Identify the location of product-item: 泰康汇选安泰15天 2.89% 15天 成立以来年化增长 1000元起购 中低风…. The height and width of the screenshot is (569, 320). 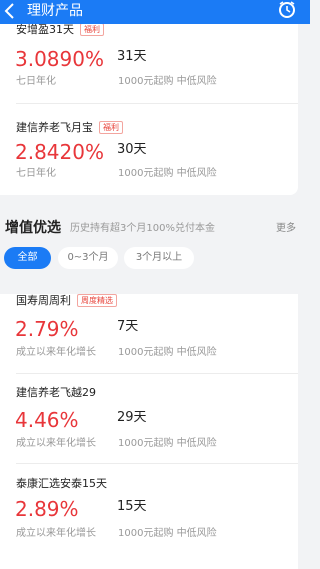
(149, 509).